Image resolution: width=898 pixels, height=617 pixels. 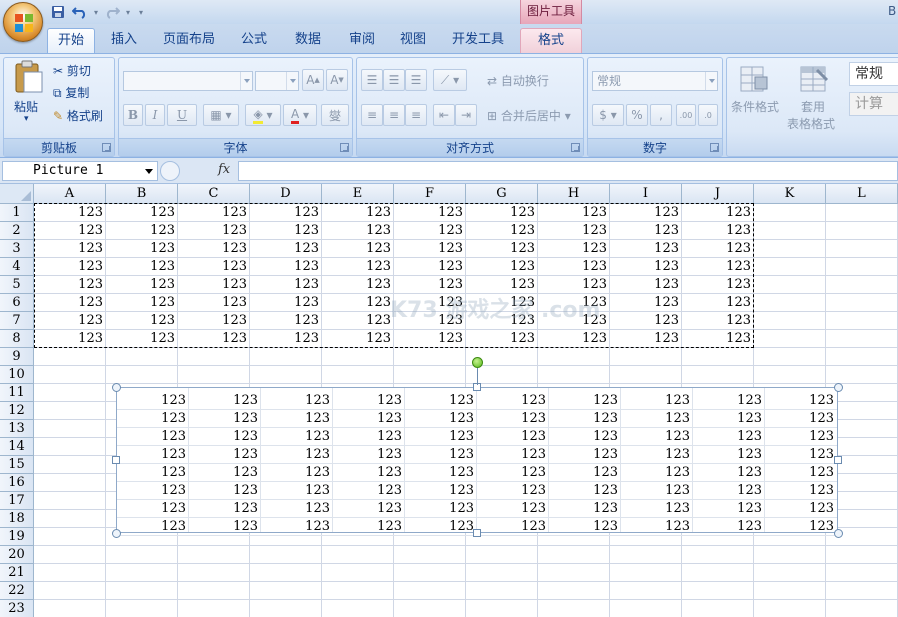 I want to click on conditional-formatting-icon, so click(x=754, y=79).